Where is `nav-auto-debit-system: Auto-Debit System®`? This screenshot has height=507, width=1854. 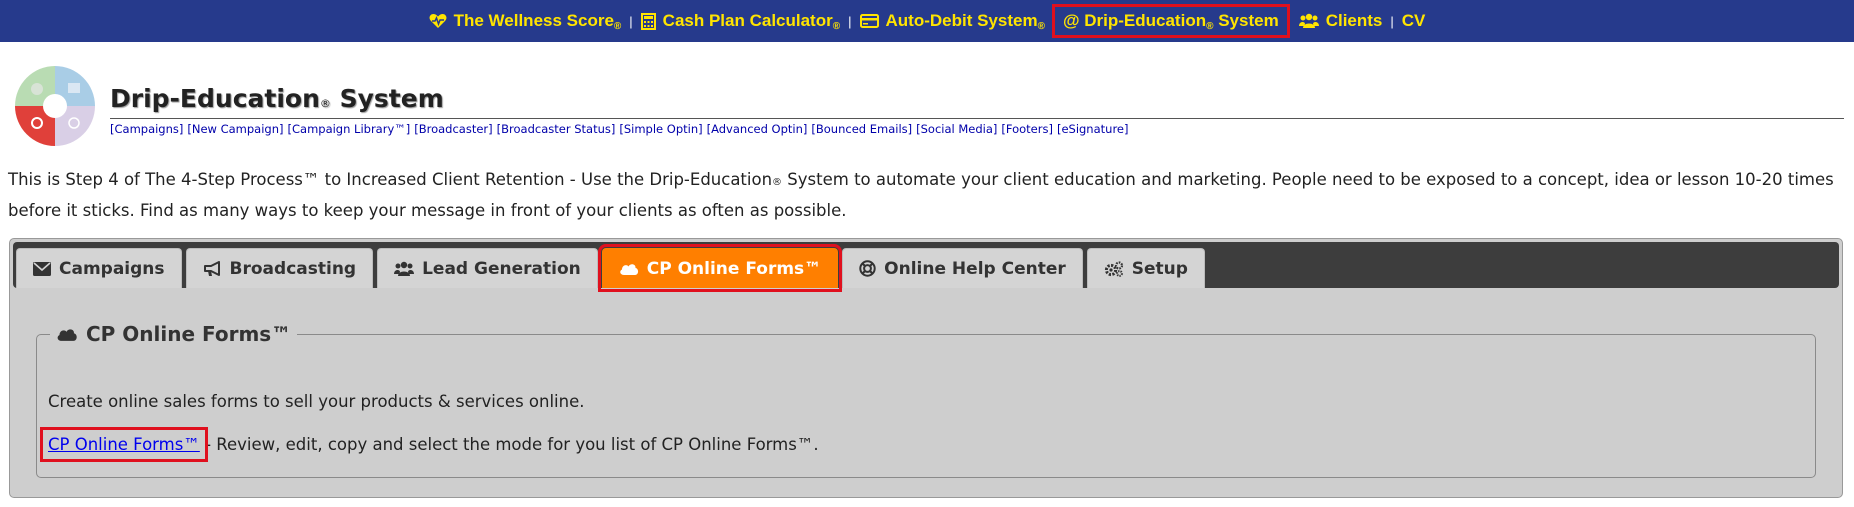 nav-auto-debit-system: Auto-Debit System® is located at coordinates (952, 21).